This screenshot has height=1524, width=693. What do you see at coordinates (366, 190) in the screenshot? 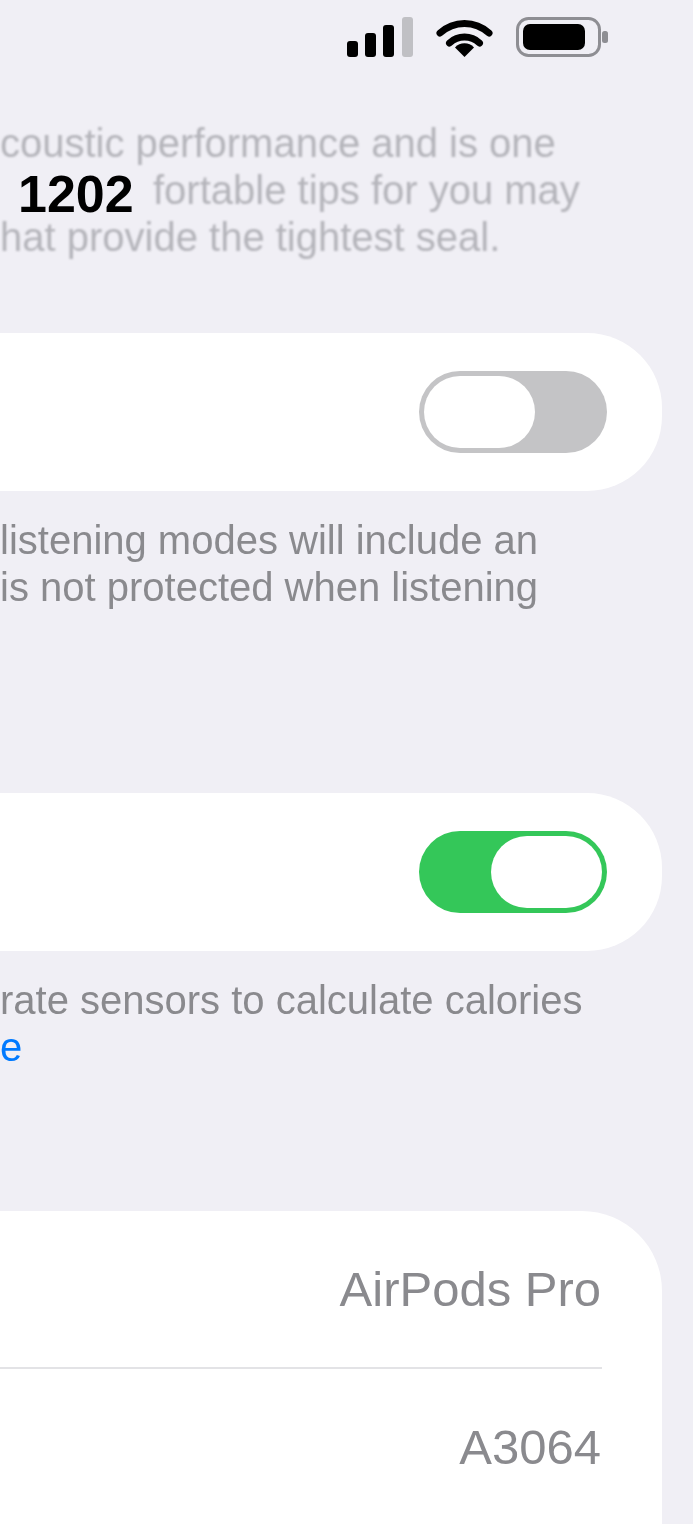
I see `blurred-text: fortable tips for you may` at bounding box center [366, 190].